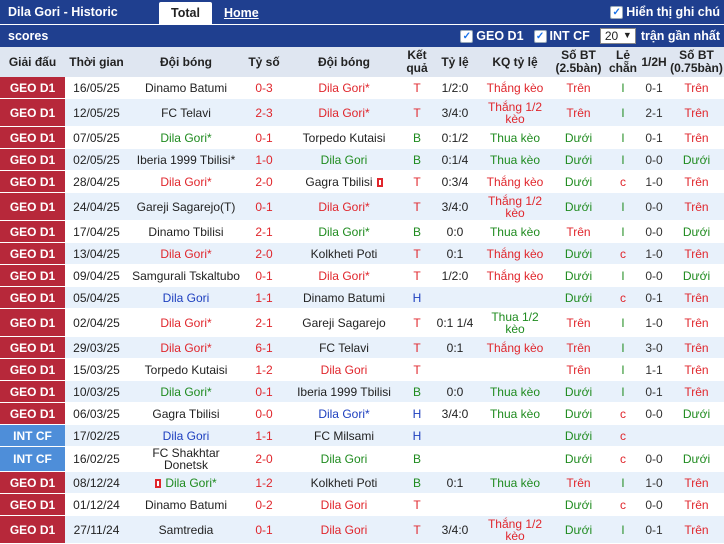 Image resolution: width=724 pixels, height=544 pixels. What do you see at coordinates (344, 137) in the screenshot?
I see `away-team: Torpedo Kutaisi` at bounding box center [344, 137].